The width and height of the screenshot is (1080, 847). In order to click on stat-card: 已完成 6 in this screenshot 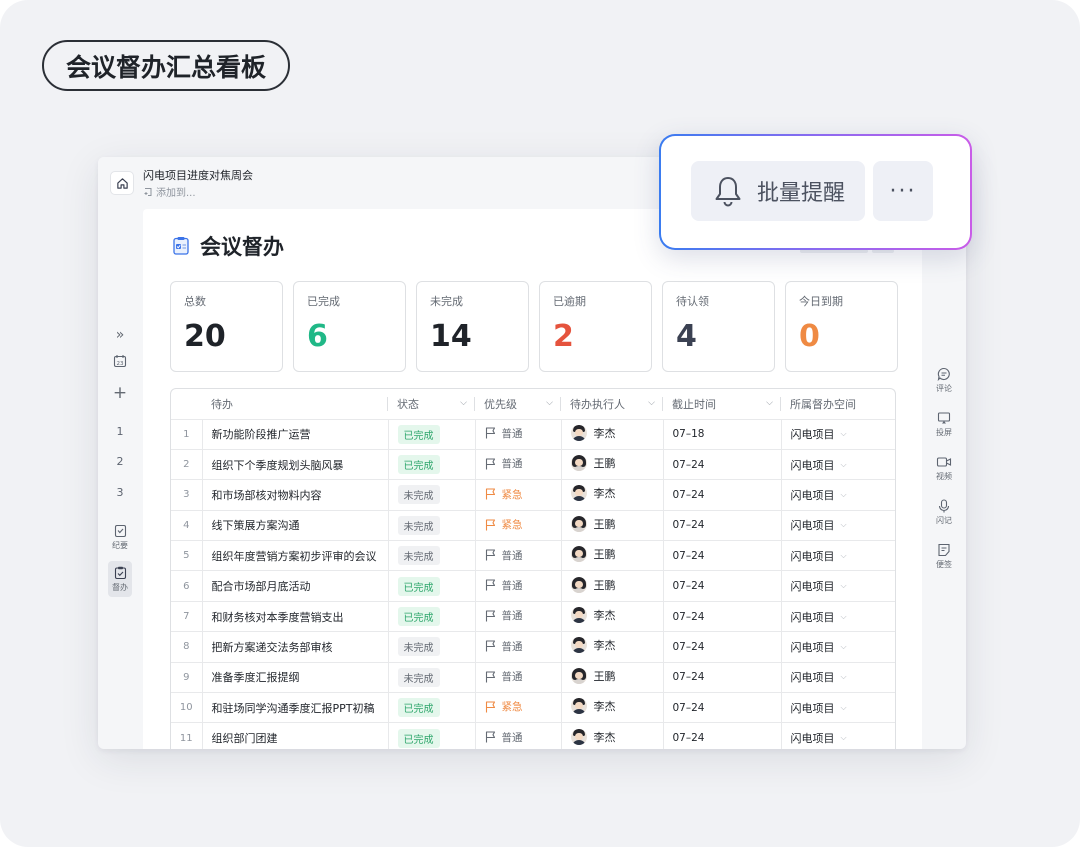, I will do `click(349, 326)`.